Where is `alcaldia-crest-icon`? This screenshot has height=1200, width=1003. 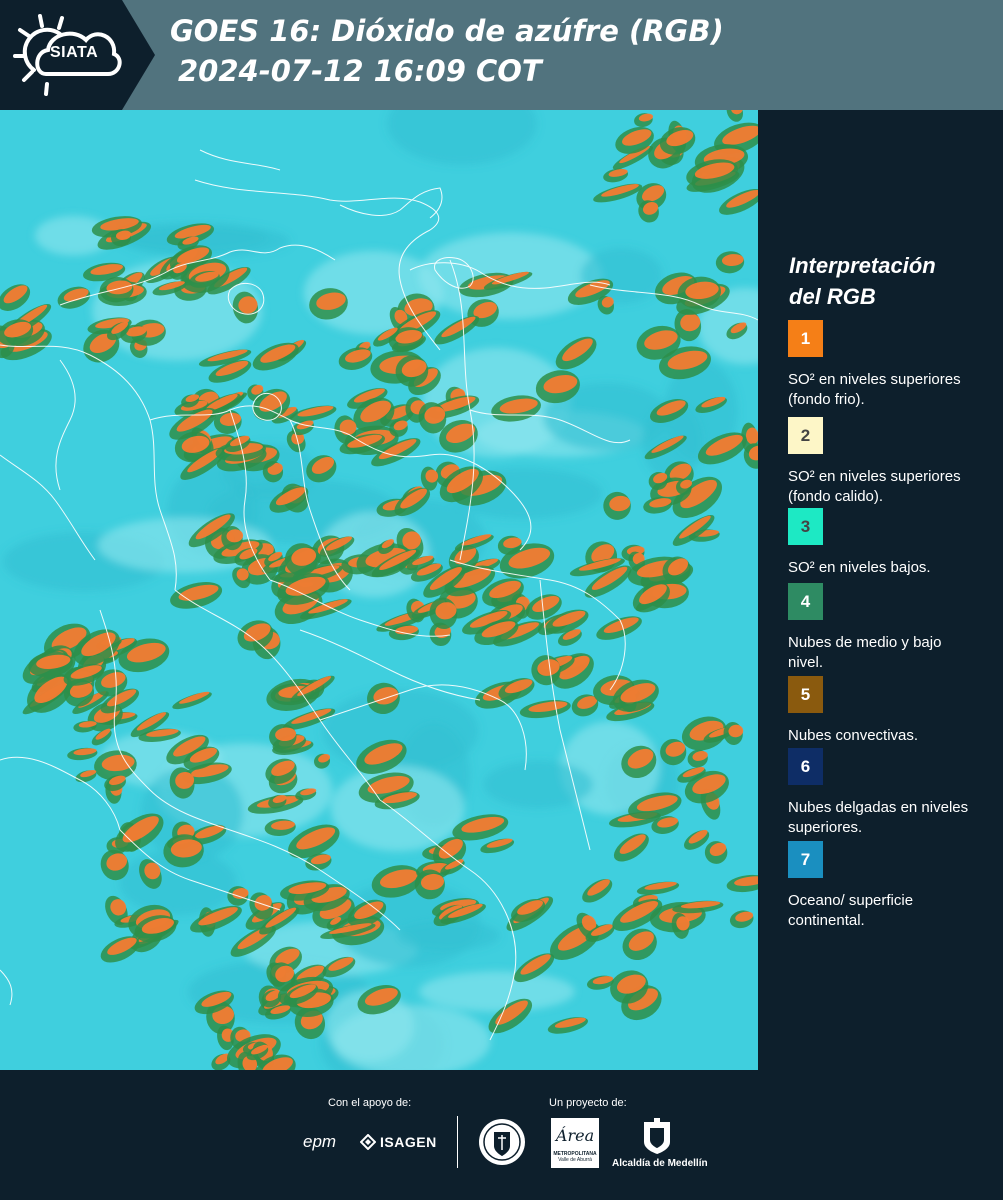
alcaldia-crest-icon is located at coordinates (657, 1136).